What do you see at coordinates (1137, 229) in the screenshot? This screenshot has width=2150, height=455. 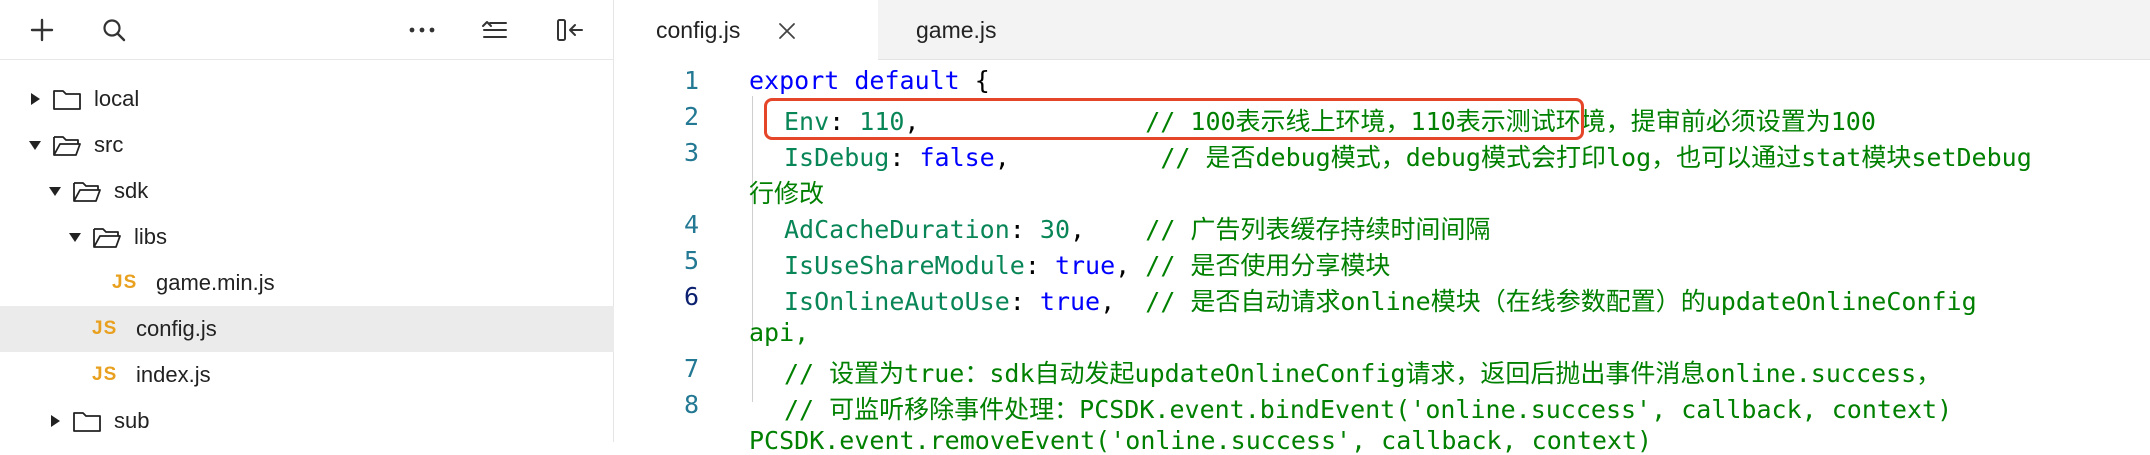 I see `code-line: AdCacheDuration: 30, // 广告列表缓存持续时间间隔` at bounding box center [1137, 229].